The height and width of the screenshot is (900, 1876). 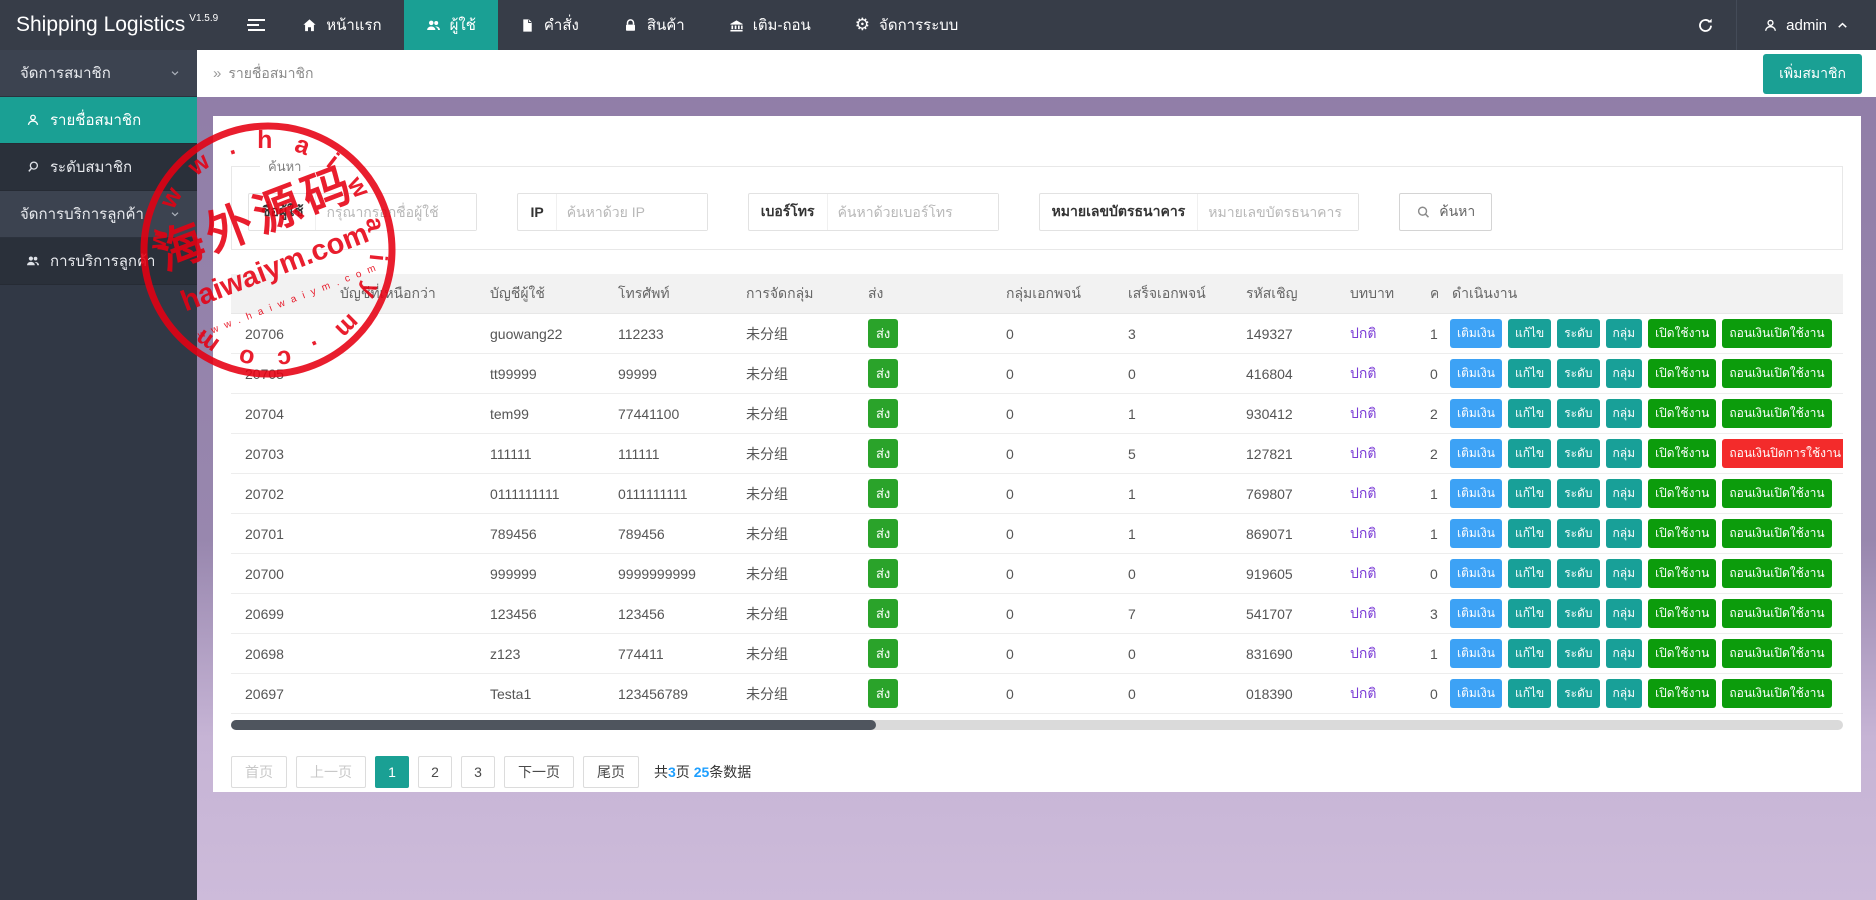 I want to click on search-button: ค้นหา, so click(x=1446, y=212).